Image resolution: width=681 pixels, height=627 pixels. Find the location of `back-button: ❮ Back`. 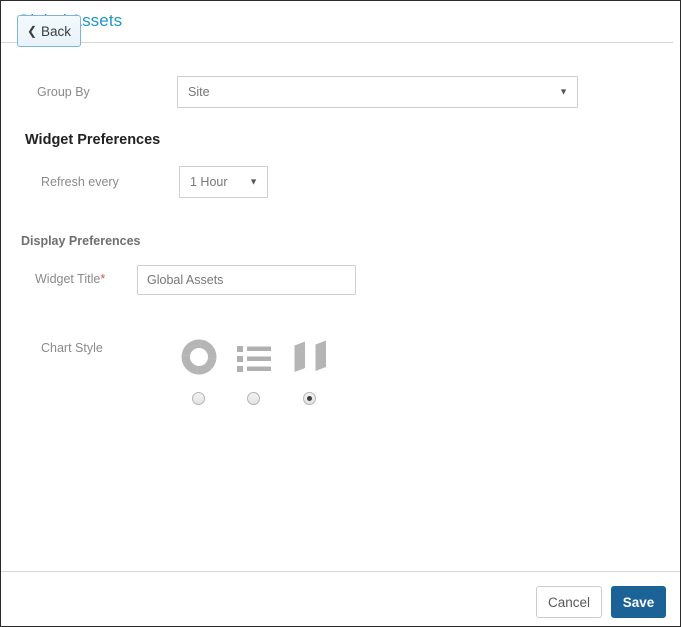

back-button: ❮ Back is located at coordinates (49, 31).